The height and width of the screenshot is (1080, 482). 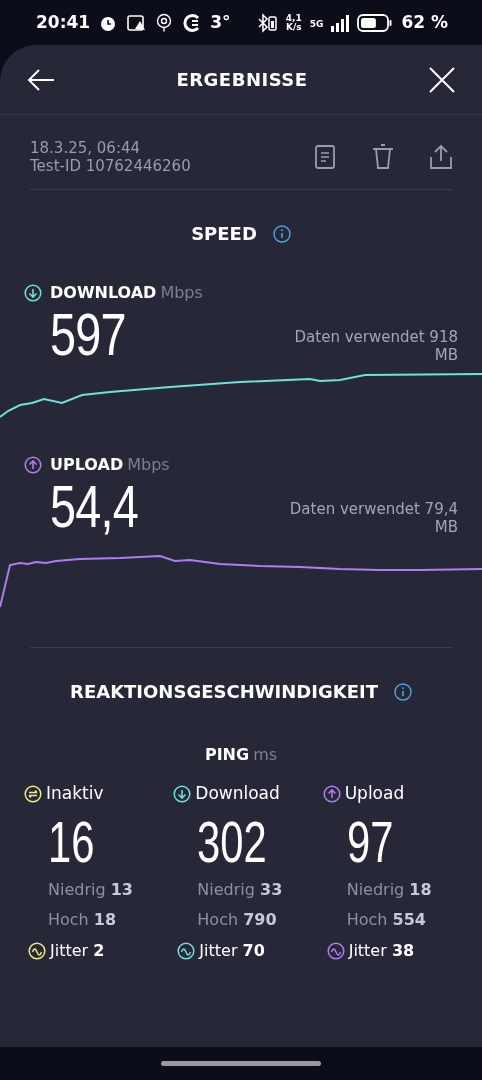 I want to click on battery-icon, so click(x=375, y=22).